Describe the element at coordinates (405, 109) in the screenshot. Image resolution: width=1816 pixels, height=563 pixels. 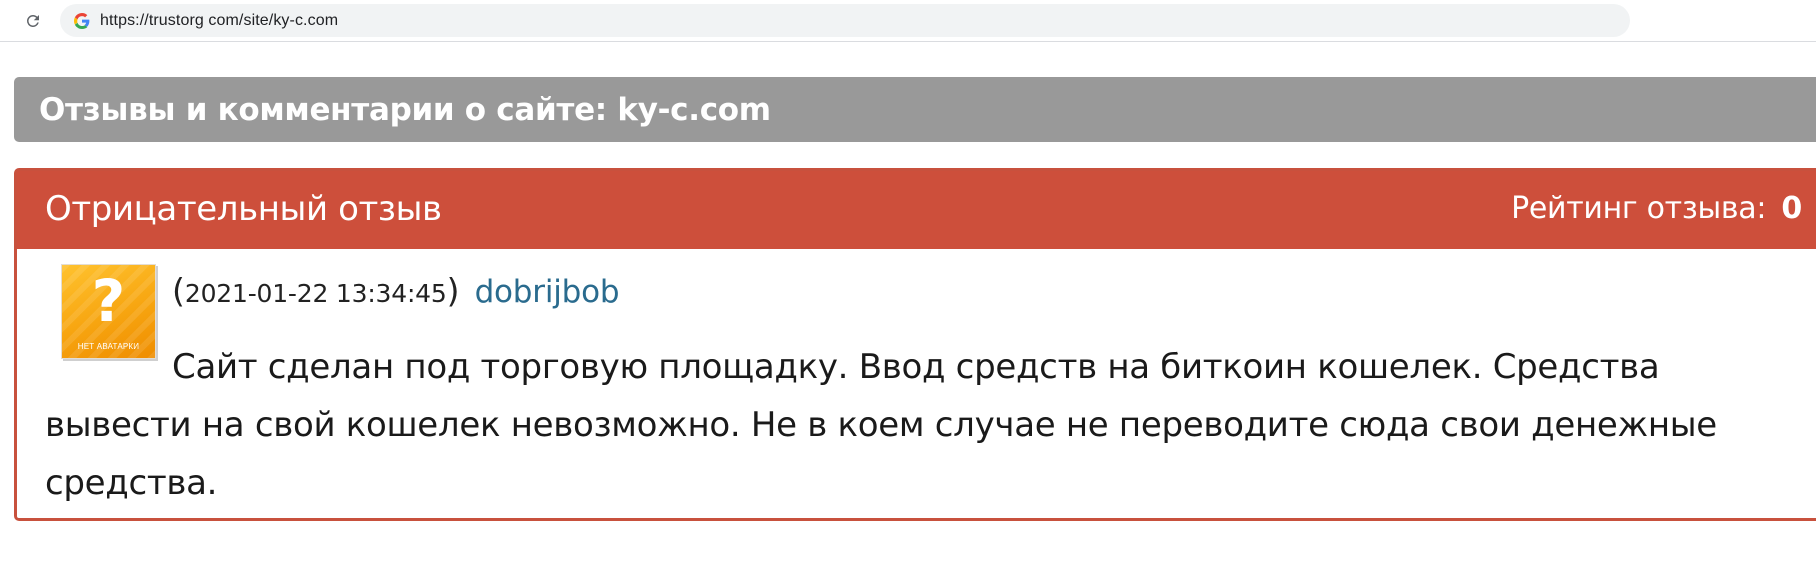
I see `page-title: Отзывы и комментарии о сайте: ky-c.com` at that location.